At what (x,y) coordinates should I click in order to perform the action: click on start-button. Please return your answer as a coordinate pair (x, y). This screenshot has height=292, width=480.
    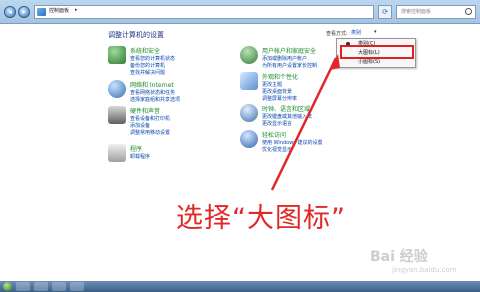
    Looking at the image, I should click on (7, 286).